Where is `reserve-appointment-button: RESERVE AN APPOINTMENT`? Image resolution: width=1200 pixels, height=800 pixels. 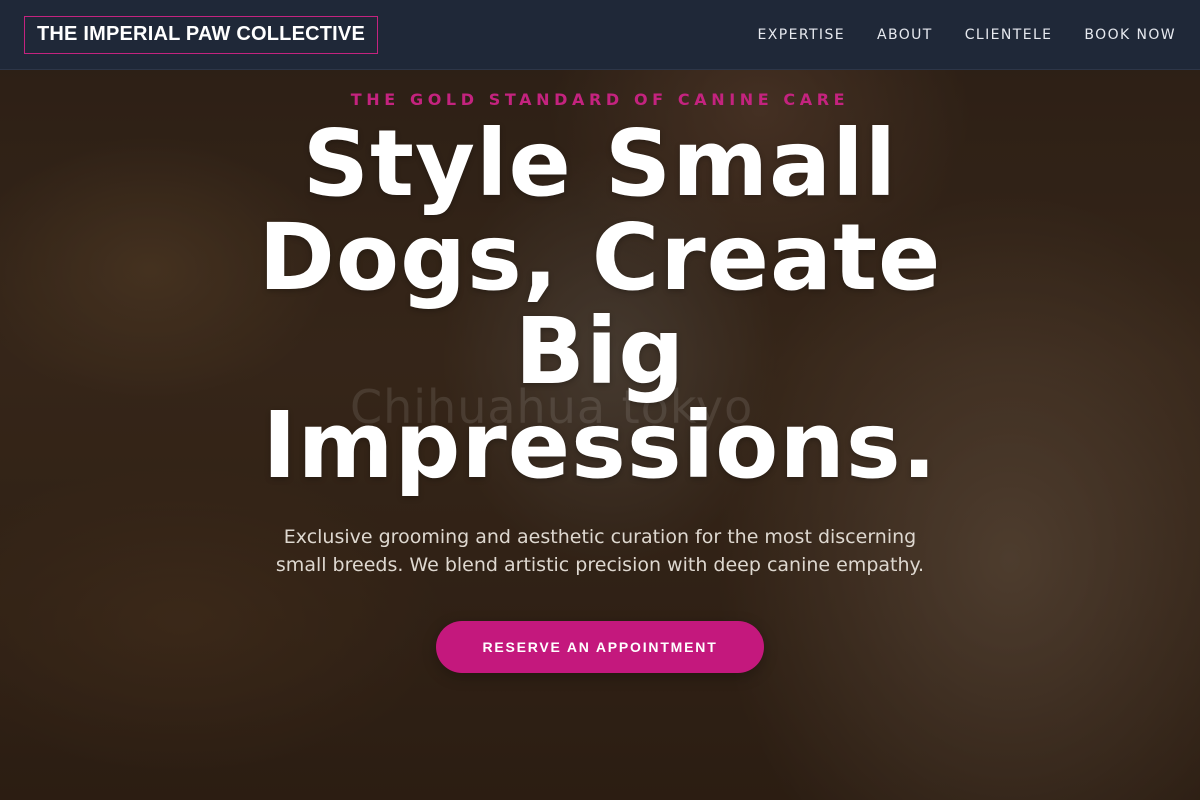 reserve-appointment-button: RESERVE AN APPOINTMENT is located at coordinates (600, 647).